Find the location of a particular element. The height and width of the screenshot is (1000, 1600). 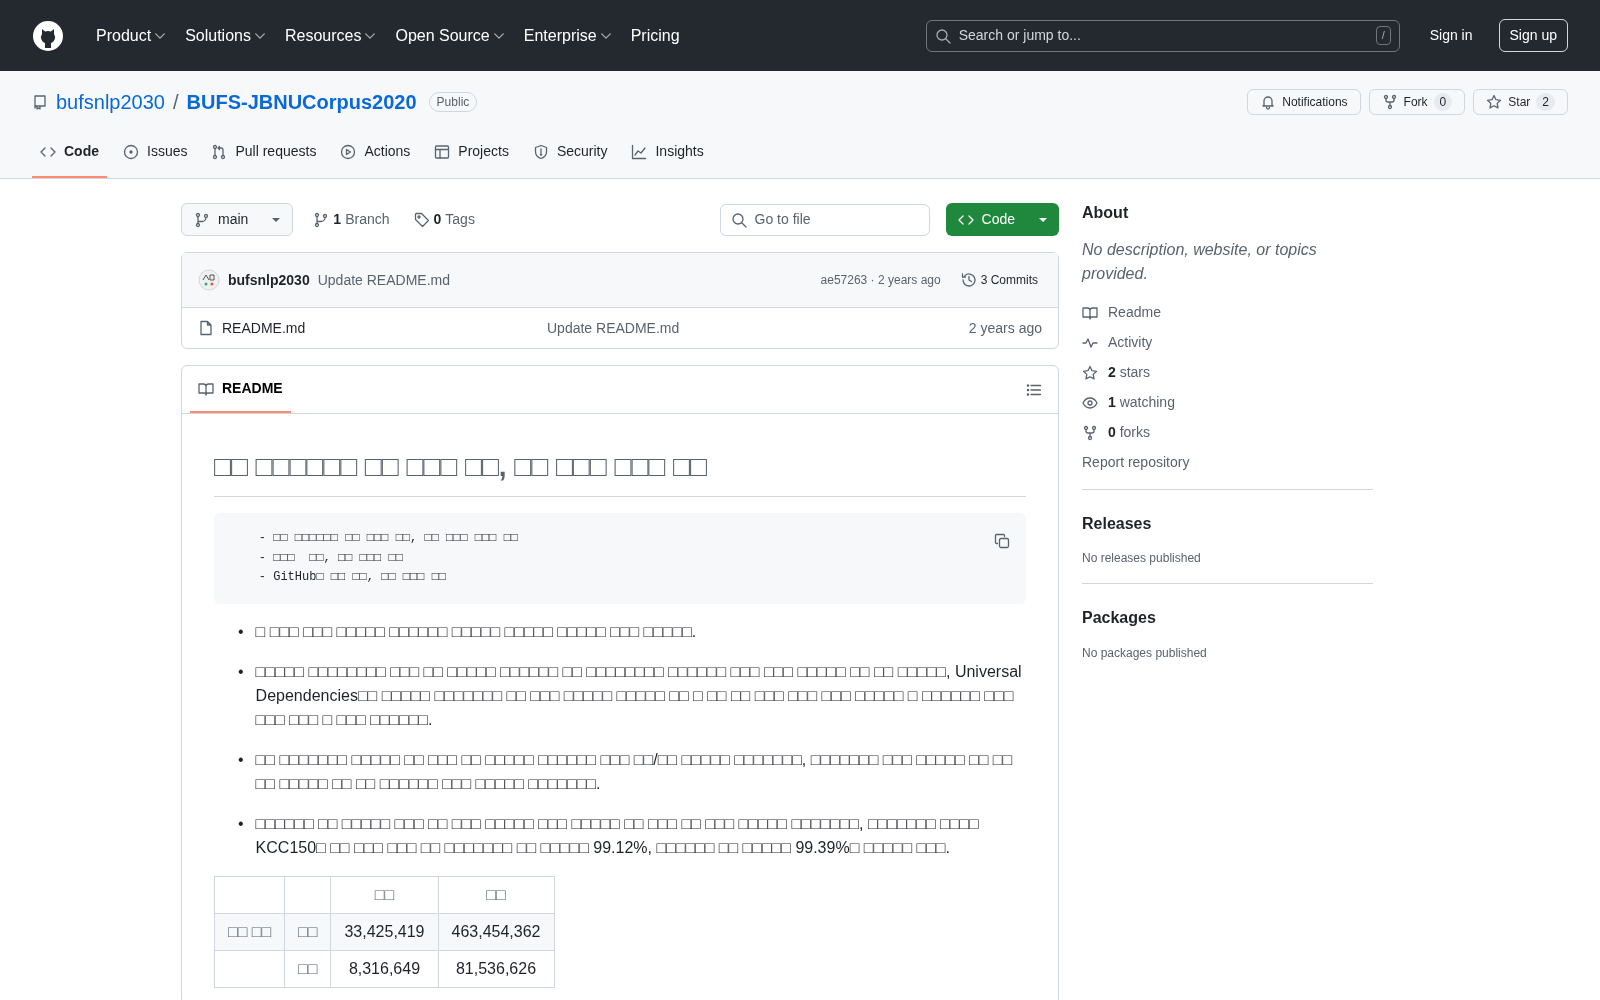

tag-icon is located at coordinates (421, 219).